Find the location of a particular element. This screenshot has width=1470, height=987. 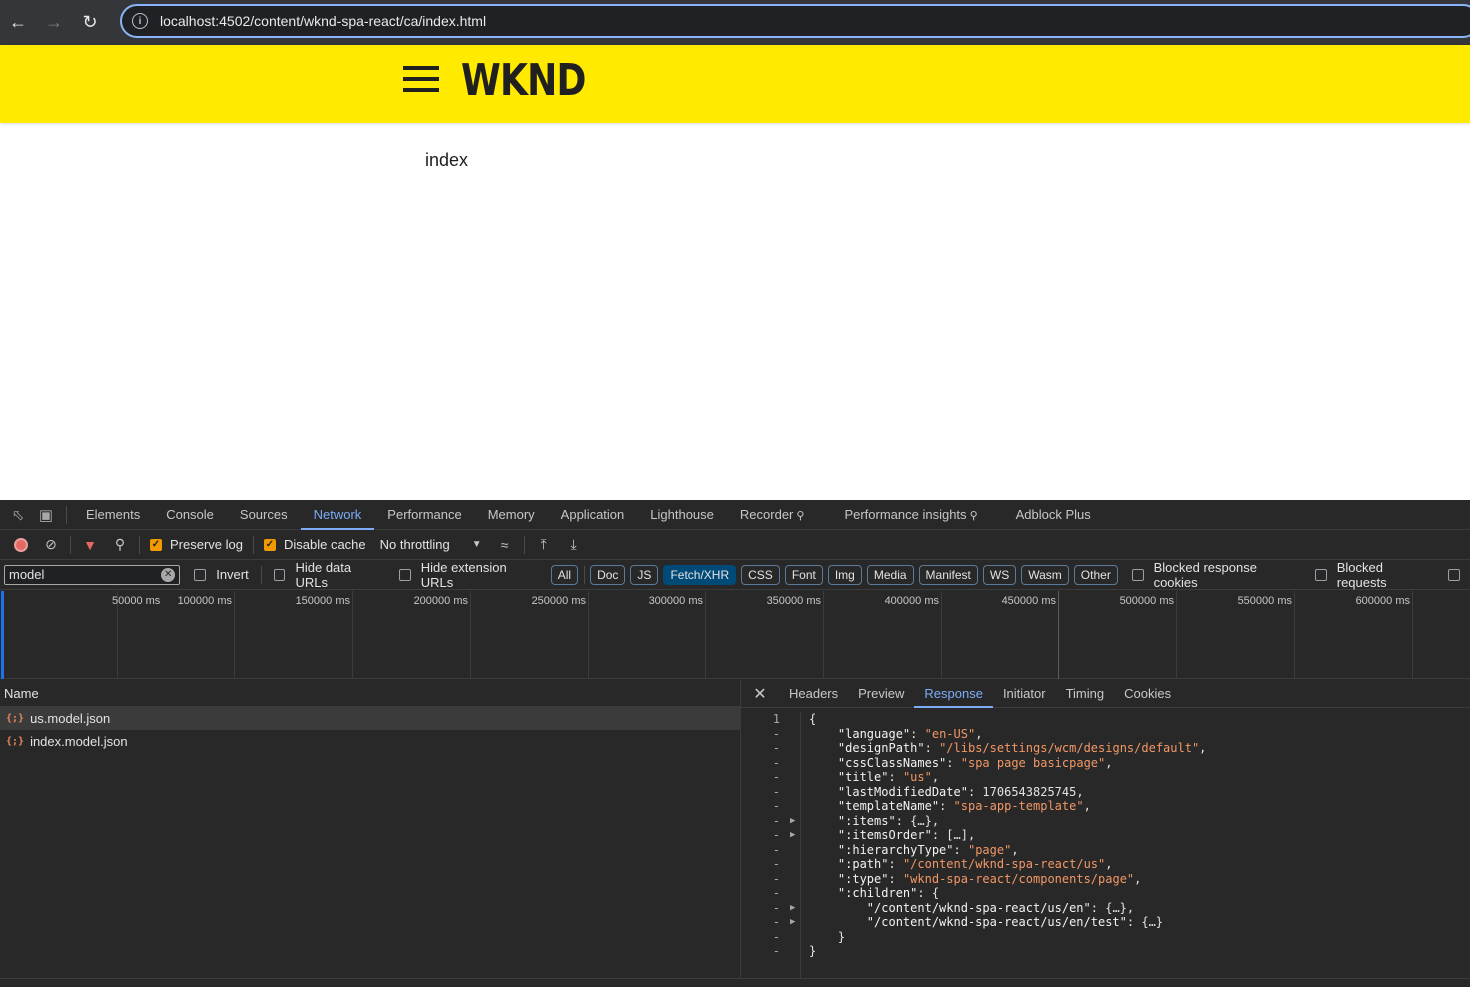

request-row: {;} index.model.json is located at coordinates (370, 741).